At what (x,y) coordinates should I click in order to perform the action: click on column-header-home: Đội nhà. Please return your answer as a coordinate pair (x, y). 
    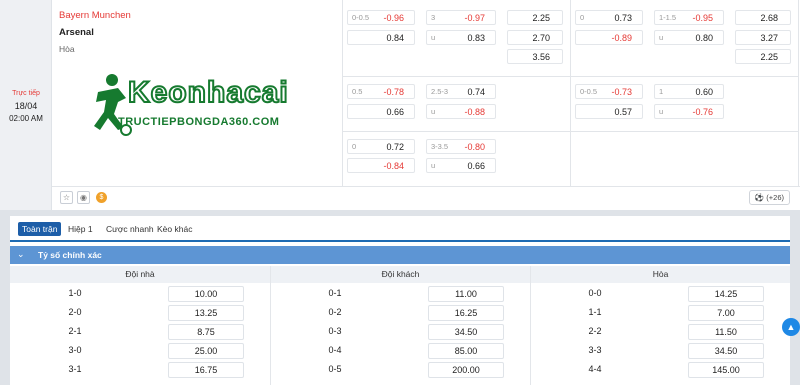
    Looking at the image, I should click on (140, 274).